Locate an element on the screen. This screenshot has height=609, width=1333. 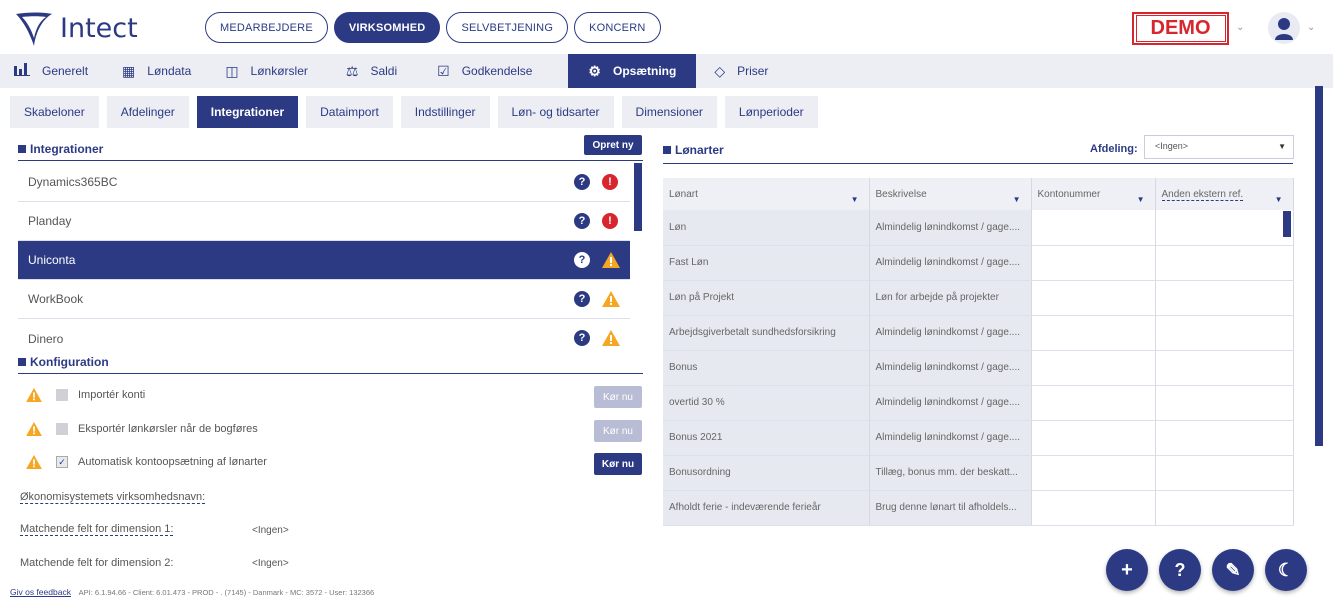
mainnav-londata: ▦ Løndata is located at coordinates (153, 71).